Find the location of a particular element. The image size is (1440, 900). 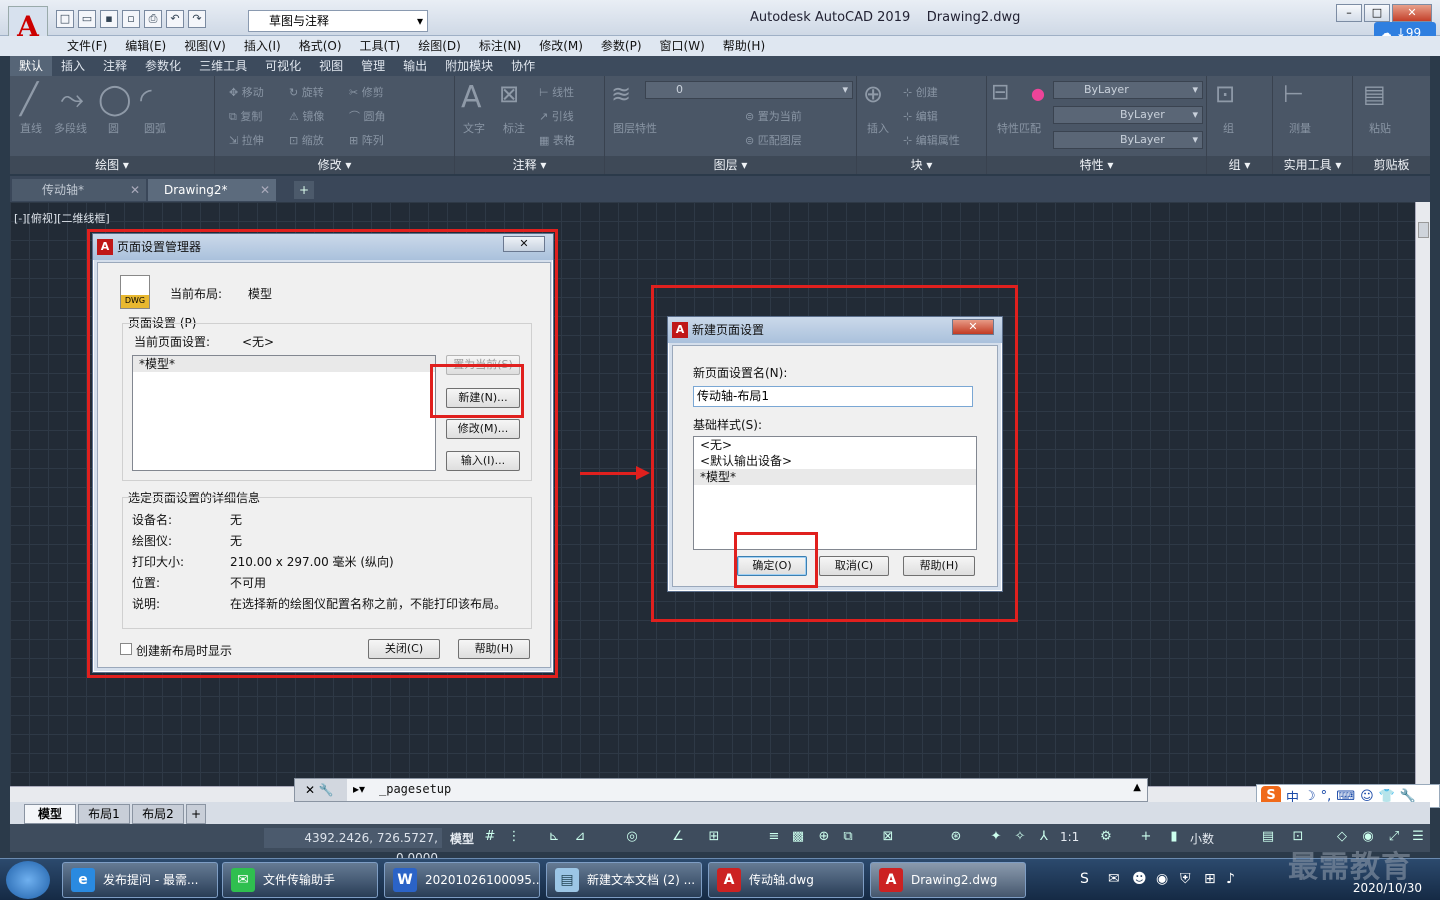

annotation-visibility-icon: ✦ is located at coordinates (996, 837).